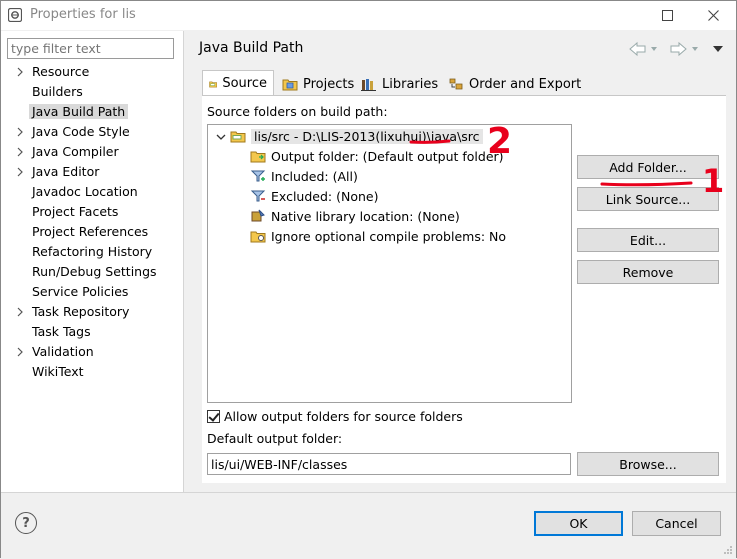  What do you see at coordinates (92, 92) in the screenshot?
I see `sidebar-item: Builders` at bounding box center [92, 92].